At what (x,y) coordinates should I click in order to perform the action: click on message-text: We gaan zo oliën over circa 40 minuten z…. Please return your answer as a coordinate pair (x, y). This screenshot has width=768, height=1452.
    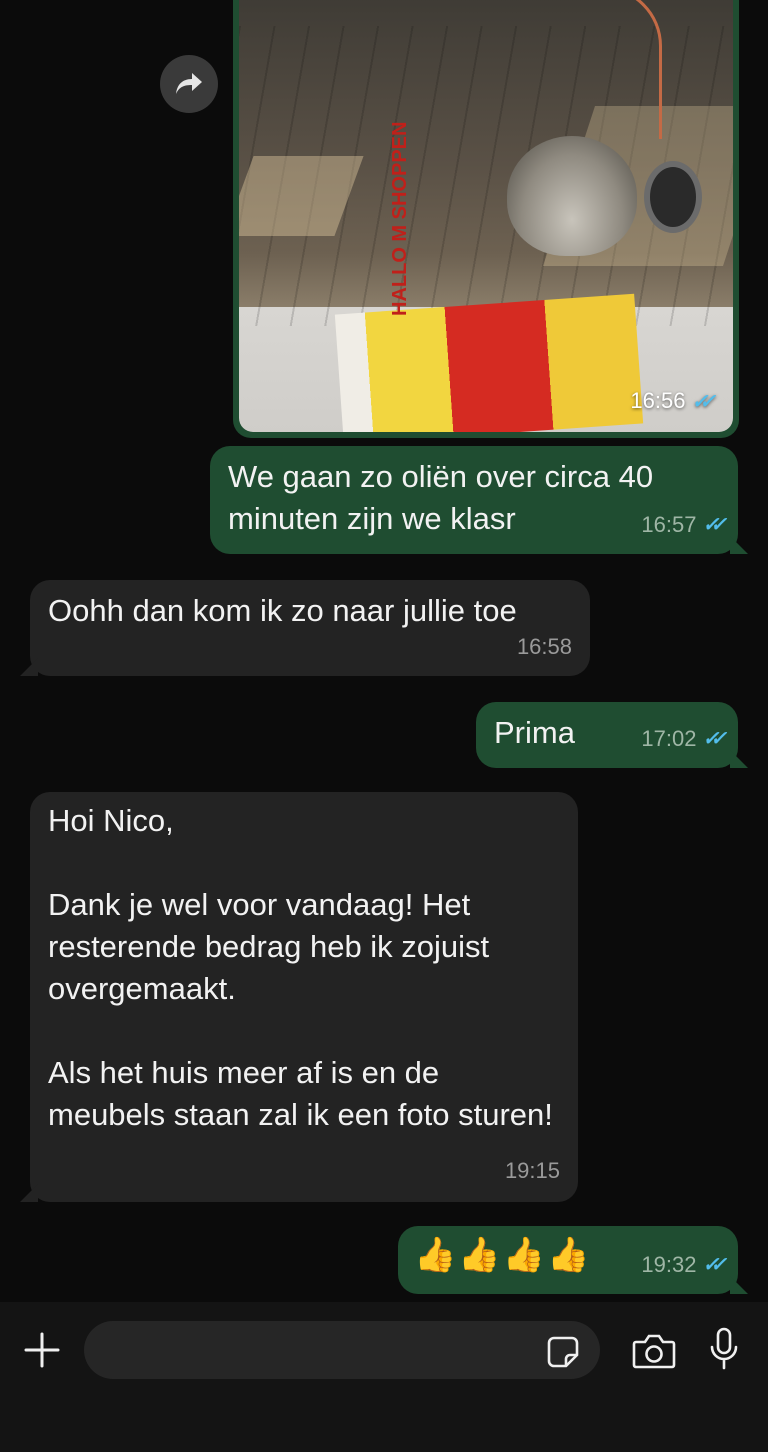
    Looking at the image, I should click on (441, 497).